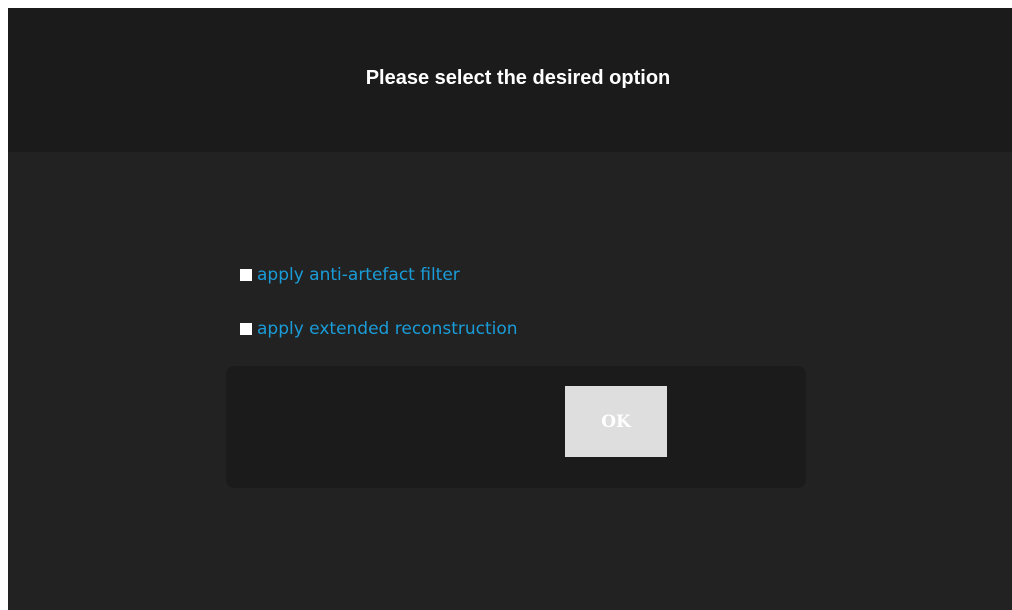  What do you see at coordinates (387, 329) in the screenshot?
I see `extended-reconstruction-label: apply extended reconstruction` at bounding box center [387, 329].